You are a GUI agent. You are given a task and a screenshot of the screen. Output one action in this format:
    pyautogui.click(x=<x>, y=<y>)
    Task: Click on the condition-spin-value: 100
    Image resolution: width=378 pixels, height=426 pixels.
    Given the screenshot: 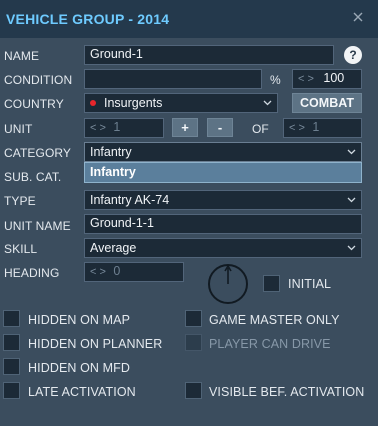 What is the action you would take?
    pyautogui.click(x=334, y=78)
    